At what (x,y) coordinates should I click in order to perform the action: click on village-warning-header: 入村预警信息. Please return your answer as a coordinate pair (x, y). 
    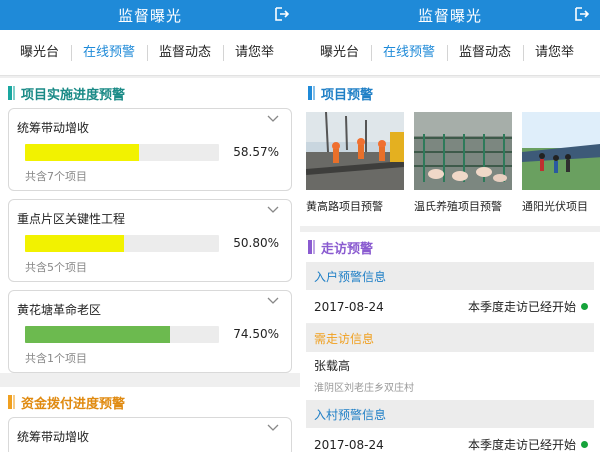
    Looking at the image, I should click on (450, 414).